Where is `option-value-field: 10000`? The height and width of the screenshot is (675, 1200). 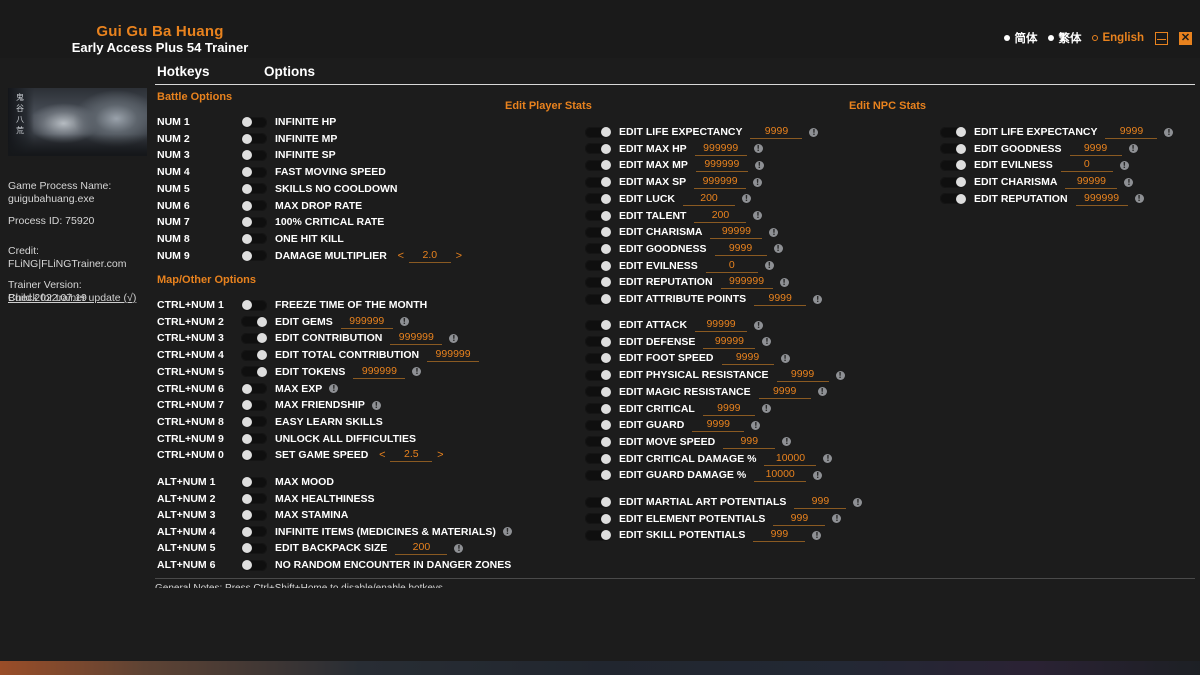
option-value-field: 10000 is located at coordinates (790, 459).